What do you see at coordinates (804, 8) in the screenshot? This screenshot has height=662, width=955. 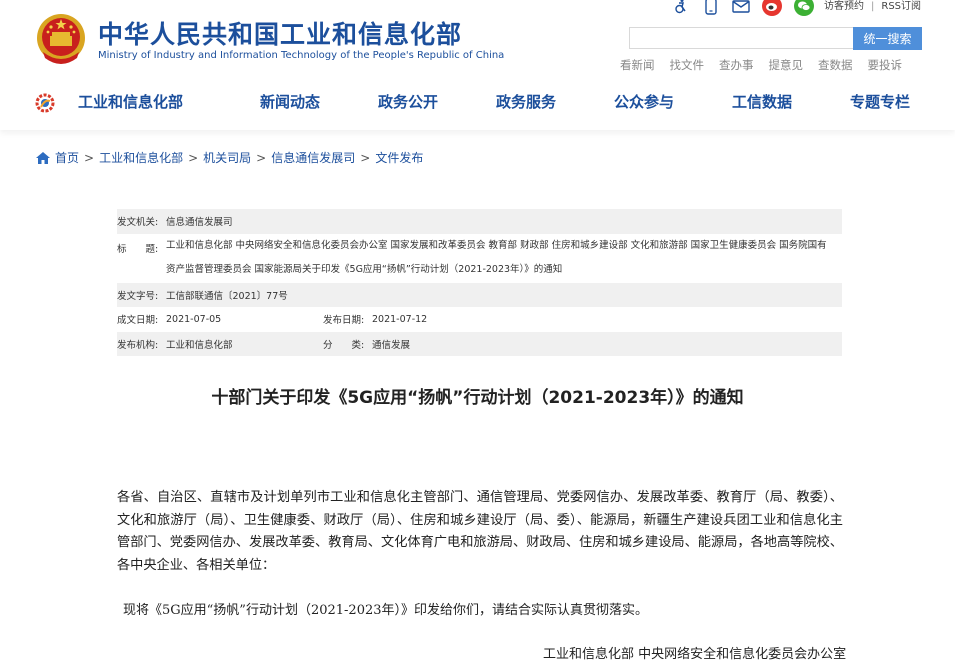 I see `wechat-icon` at bounding box center [804, 8].